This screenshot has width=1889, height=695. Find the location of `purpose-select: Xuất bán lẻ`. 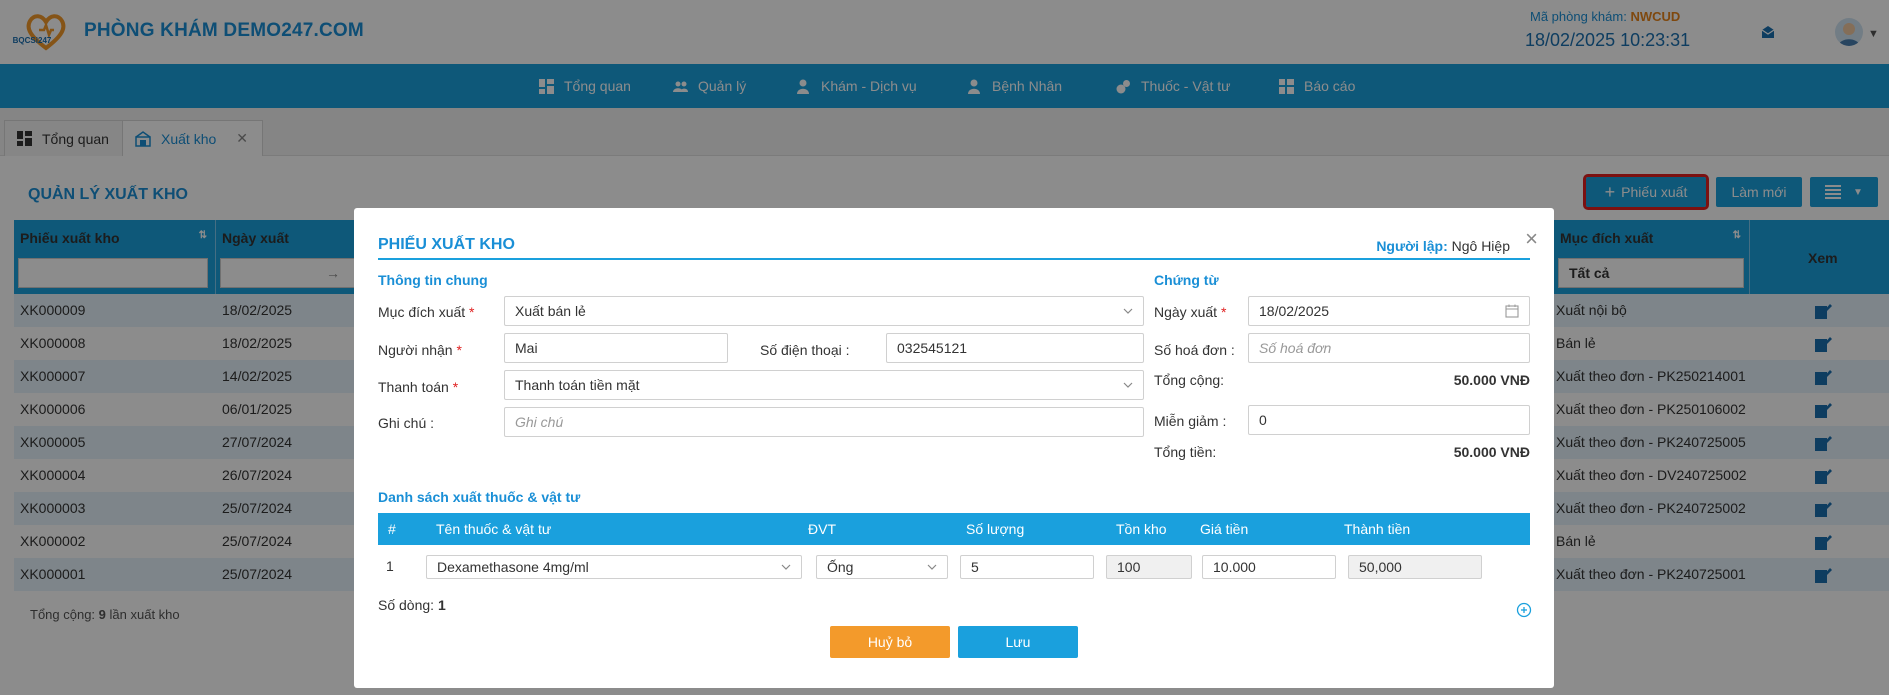

purpose-select: Xuất bán lẻ is located at coordinates (824, 311).